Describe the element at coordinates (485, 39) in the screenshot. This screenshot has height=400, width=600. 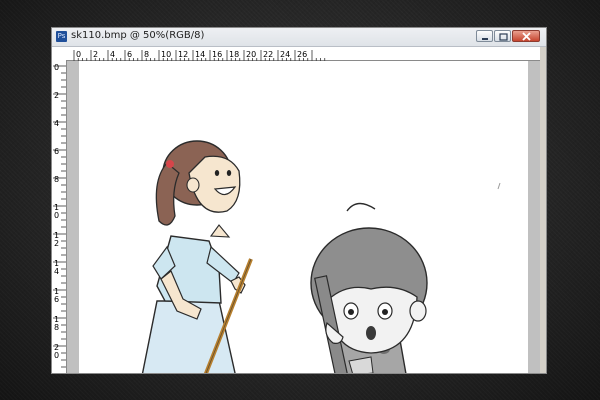
I see `minimize-icon` at that location.